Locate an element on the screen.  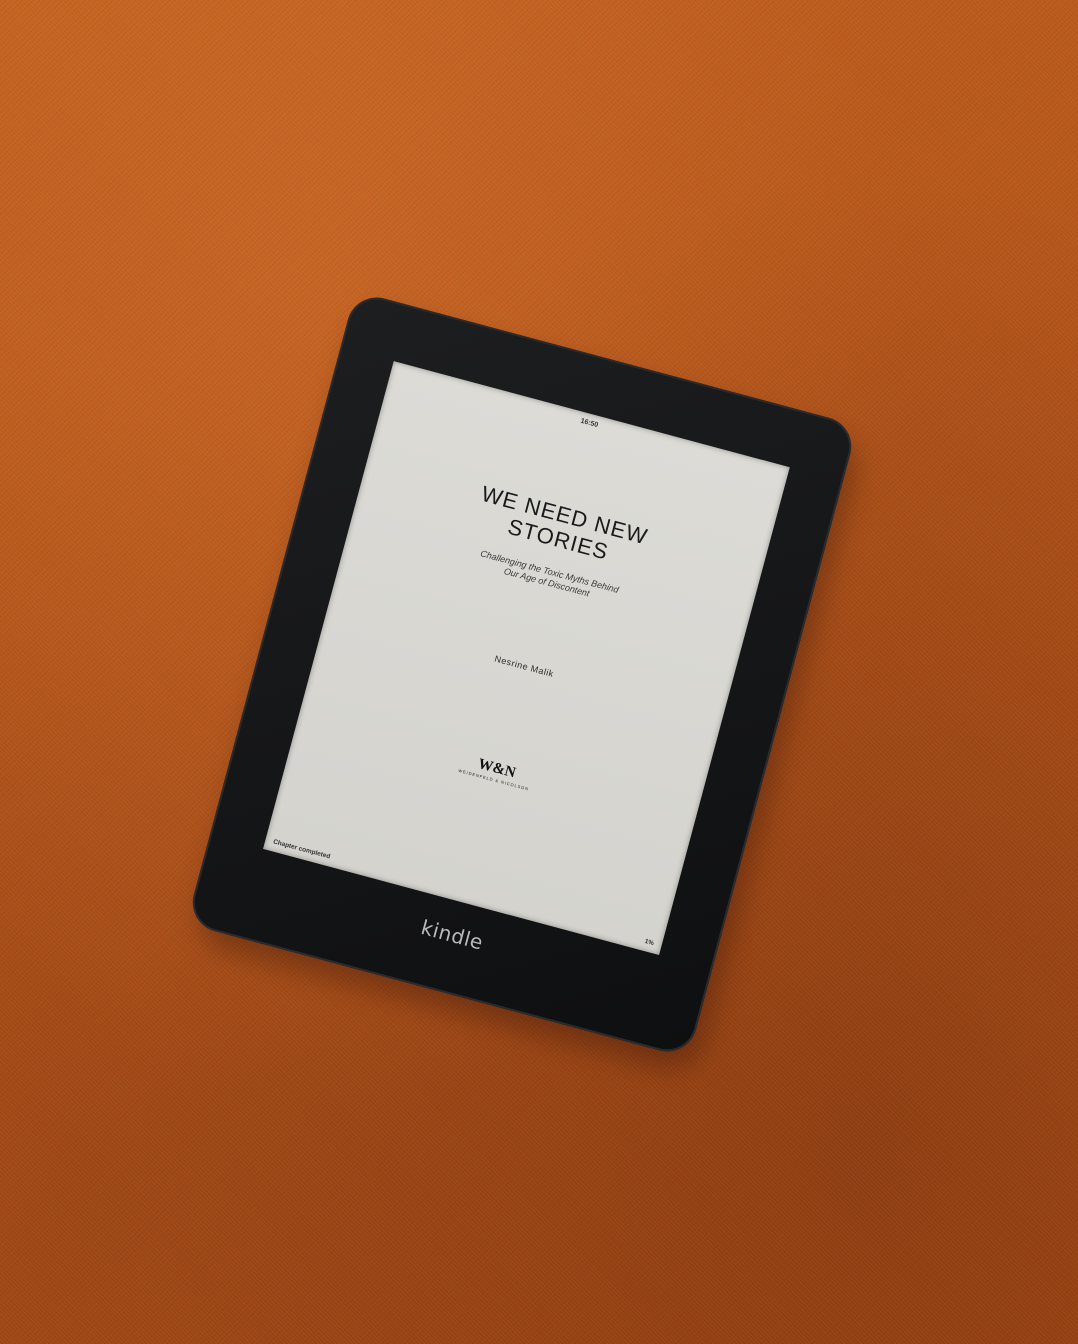
chapter-status: Chapter completed is located at coordinates (301, 849).